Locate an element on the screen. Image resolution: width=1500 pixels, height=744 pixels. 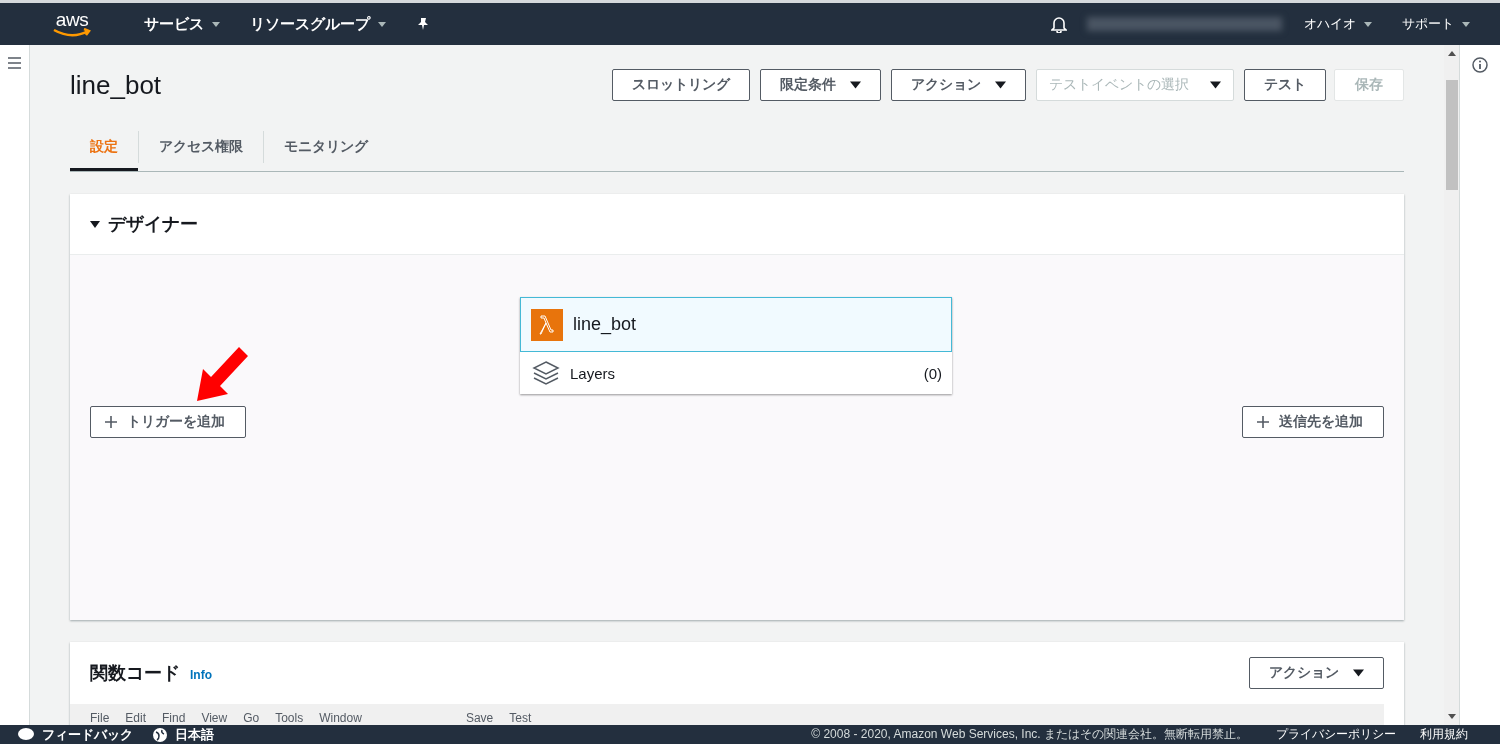
function-name: line_bot is located at coordinates (605, 324).